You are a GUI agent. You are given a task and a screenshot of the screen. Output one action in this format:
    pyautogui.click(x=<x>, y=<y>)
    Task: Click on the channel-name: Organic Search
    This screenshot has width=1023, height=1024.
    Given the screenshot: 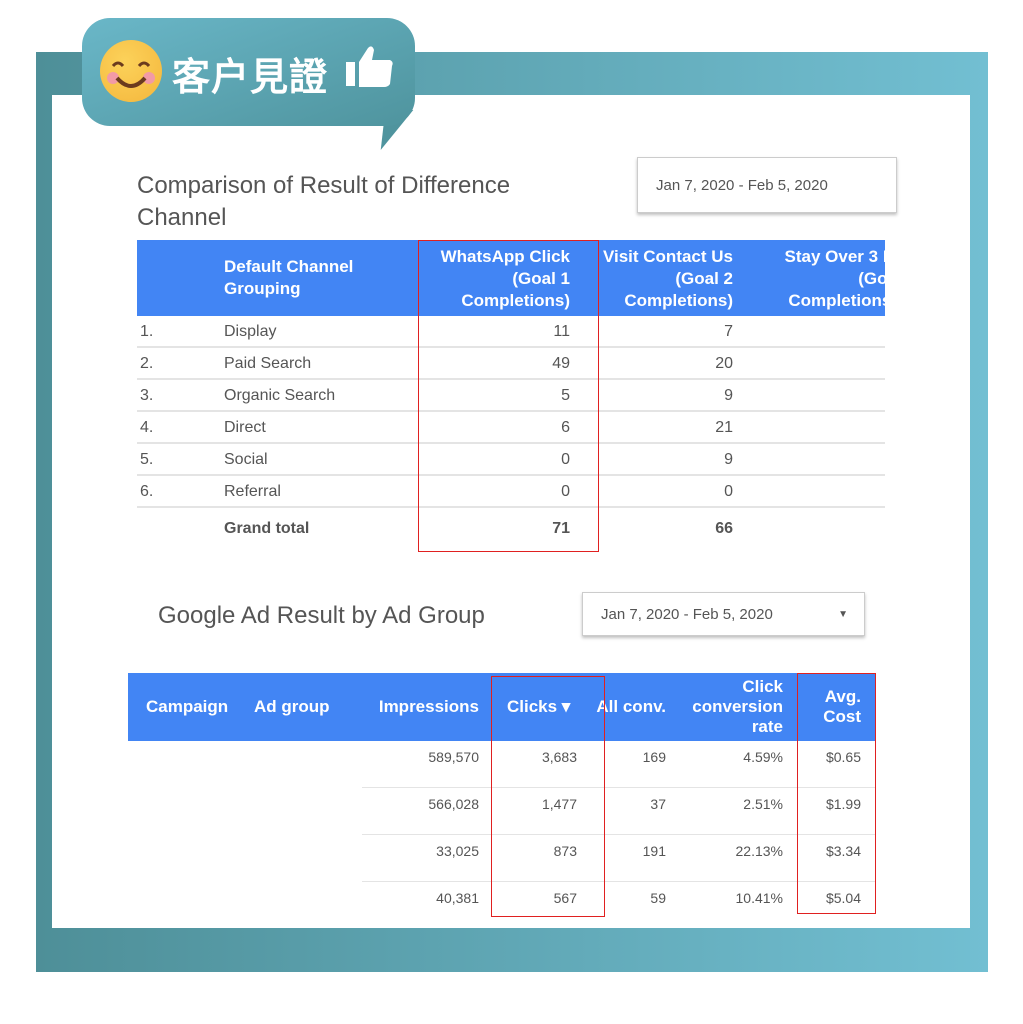 What is the action you would take?
    pyautogui.click(x=280, y=395)
    